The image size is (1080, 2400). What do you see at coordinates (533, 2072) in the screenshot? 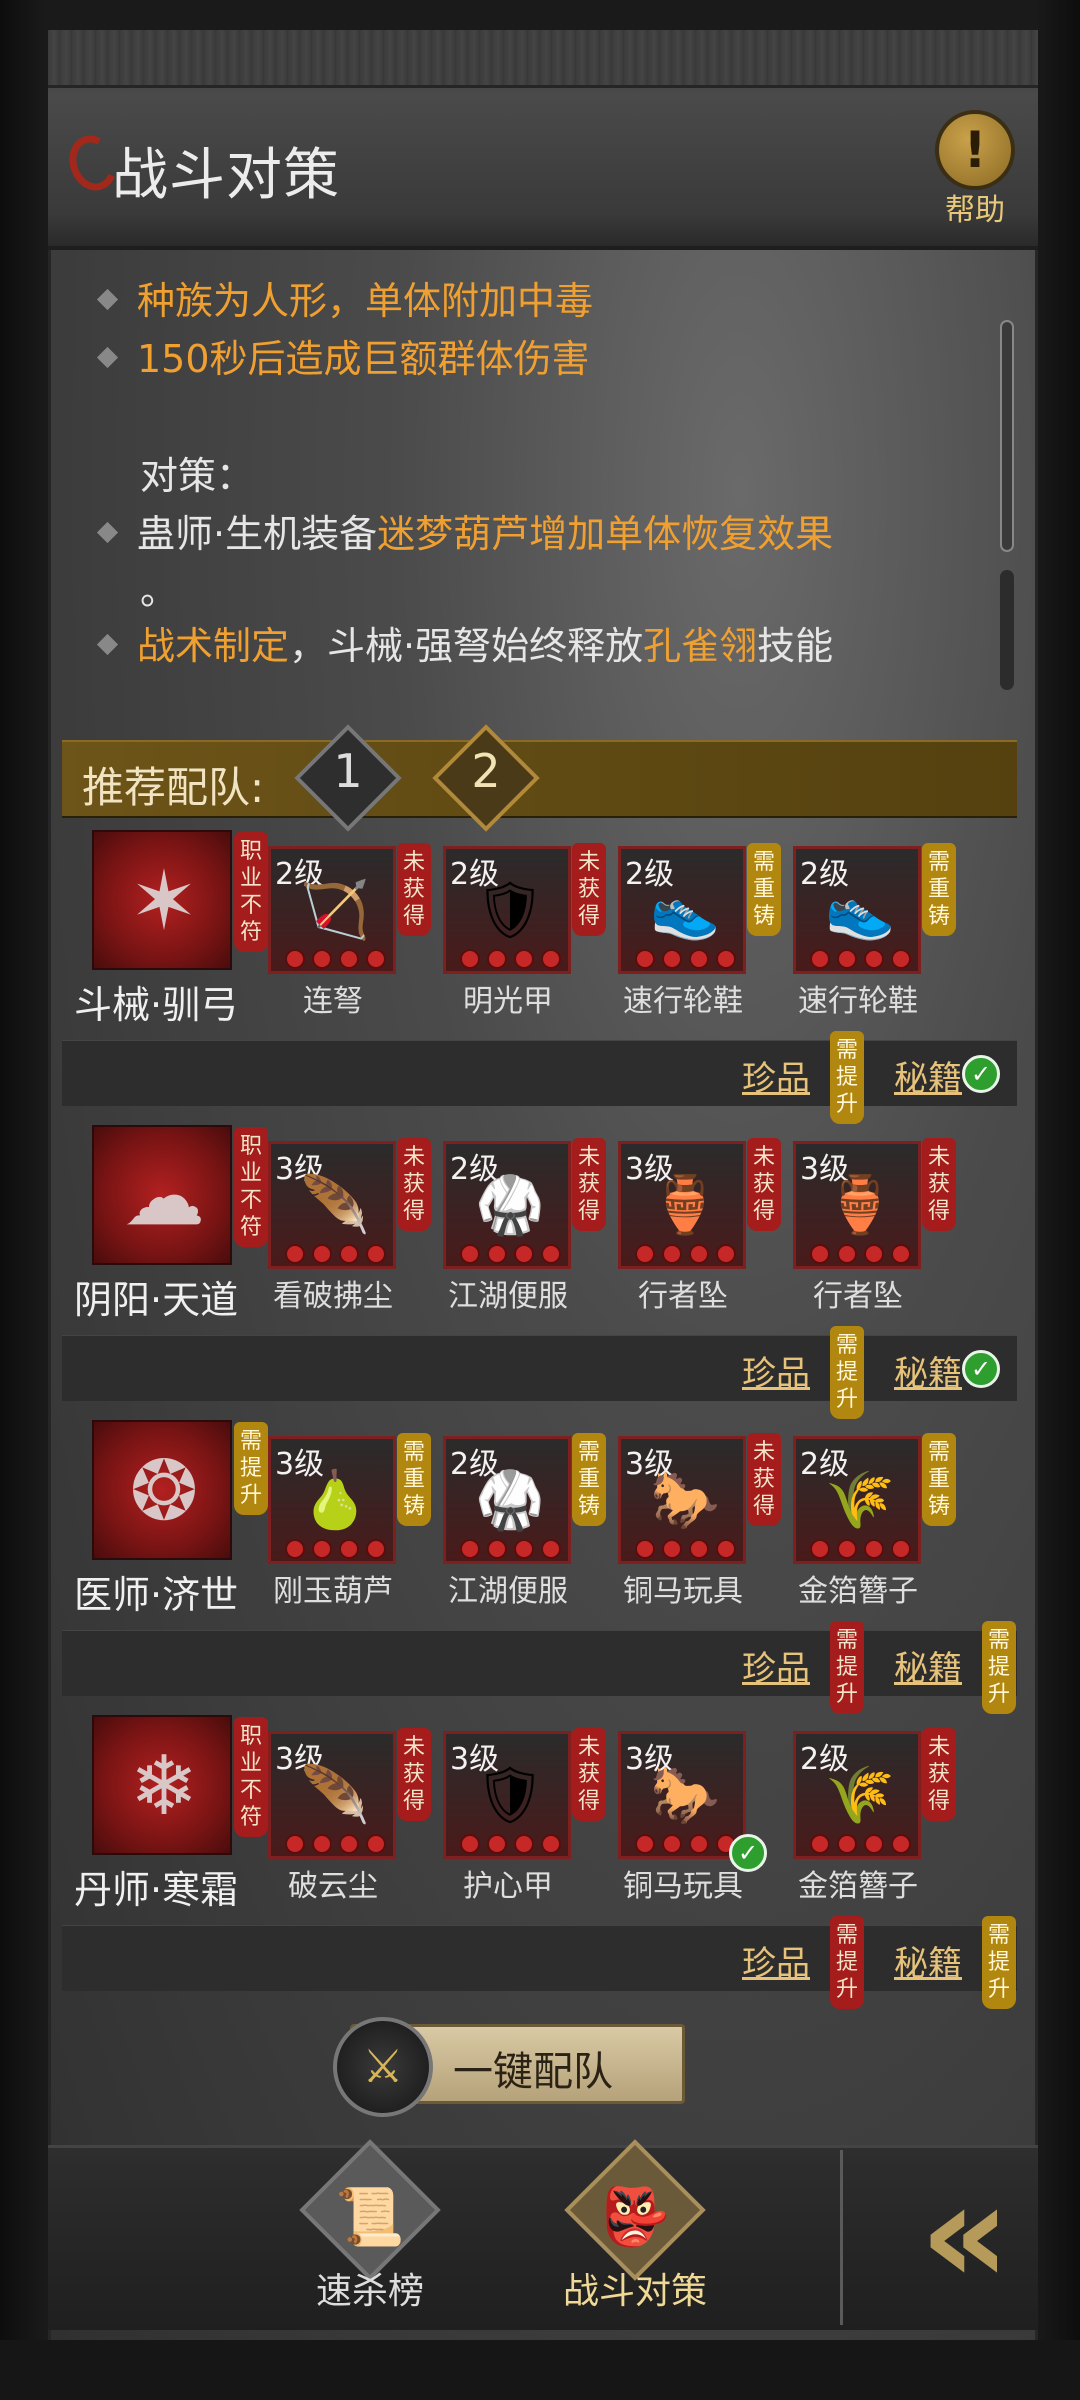
I see `one-key-team-label: 一键配队` at bounding box center [533, 2072].